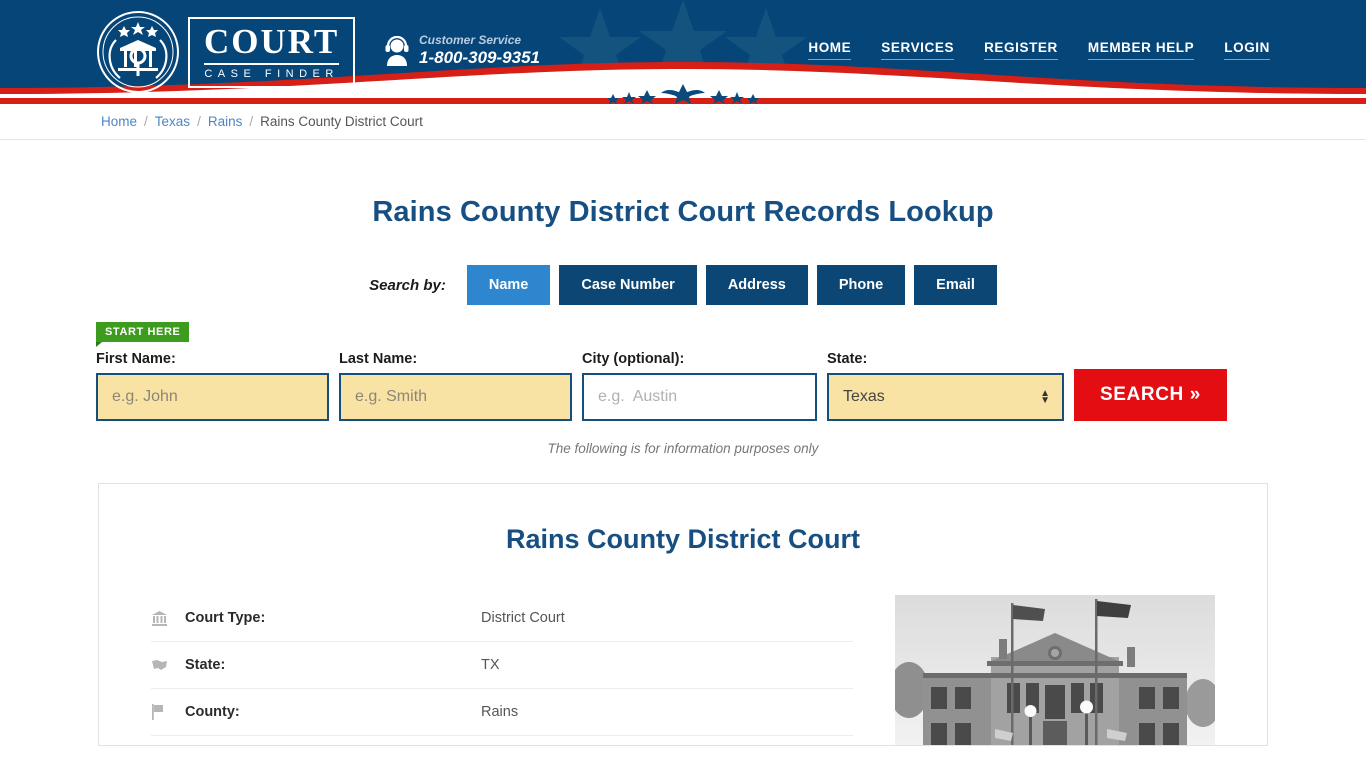 The image size is (1366, 768). Describe the element at coordinates (138, 52) in the screenshot. I see `court-seal-icon` at that location.